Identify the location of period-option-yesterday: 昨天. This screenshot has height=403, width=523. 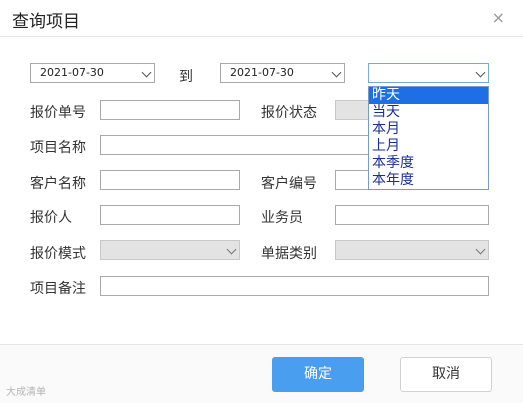
(428, 95).